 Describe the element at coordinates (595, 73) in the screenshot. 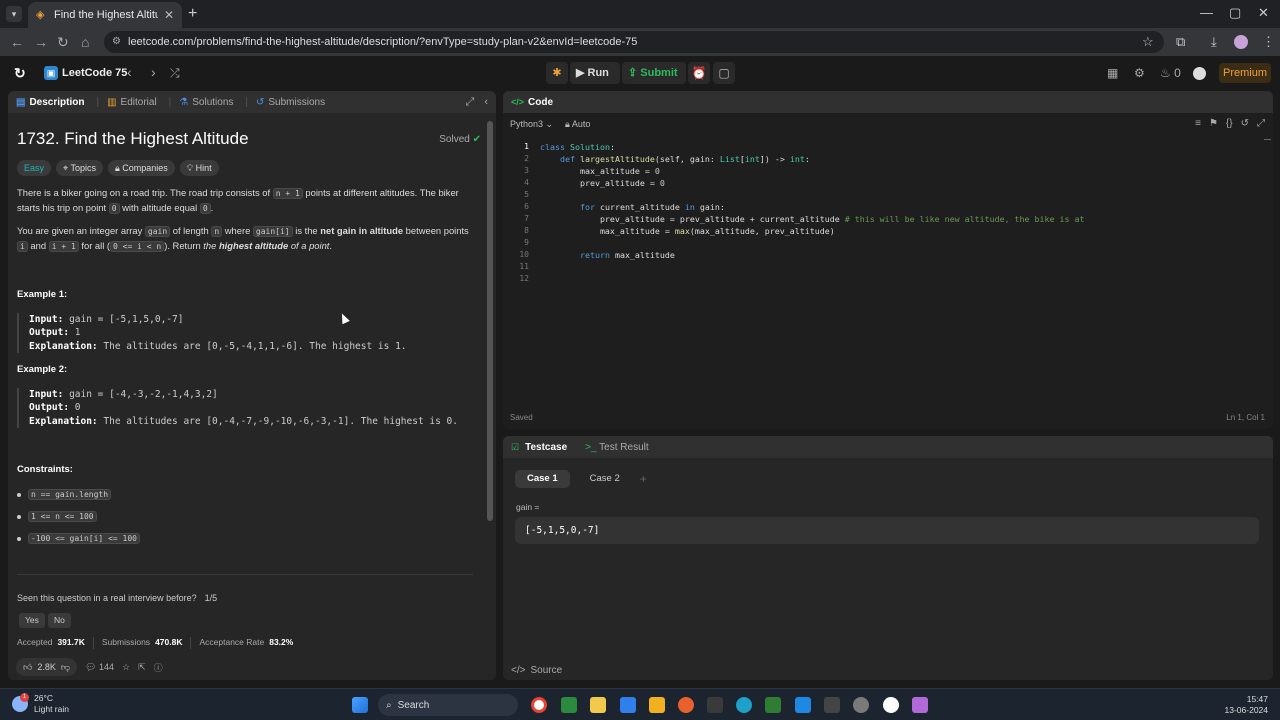

I see `run-button: ▶ Run` at that location.